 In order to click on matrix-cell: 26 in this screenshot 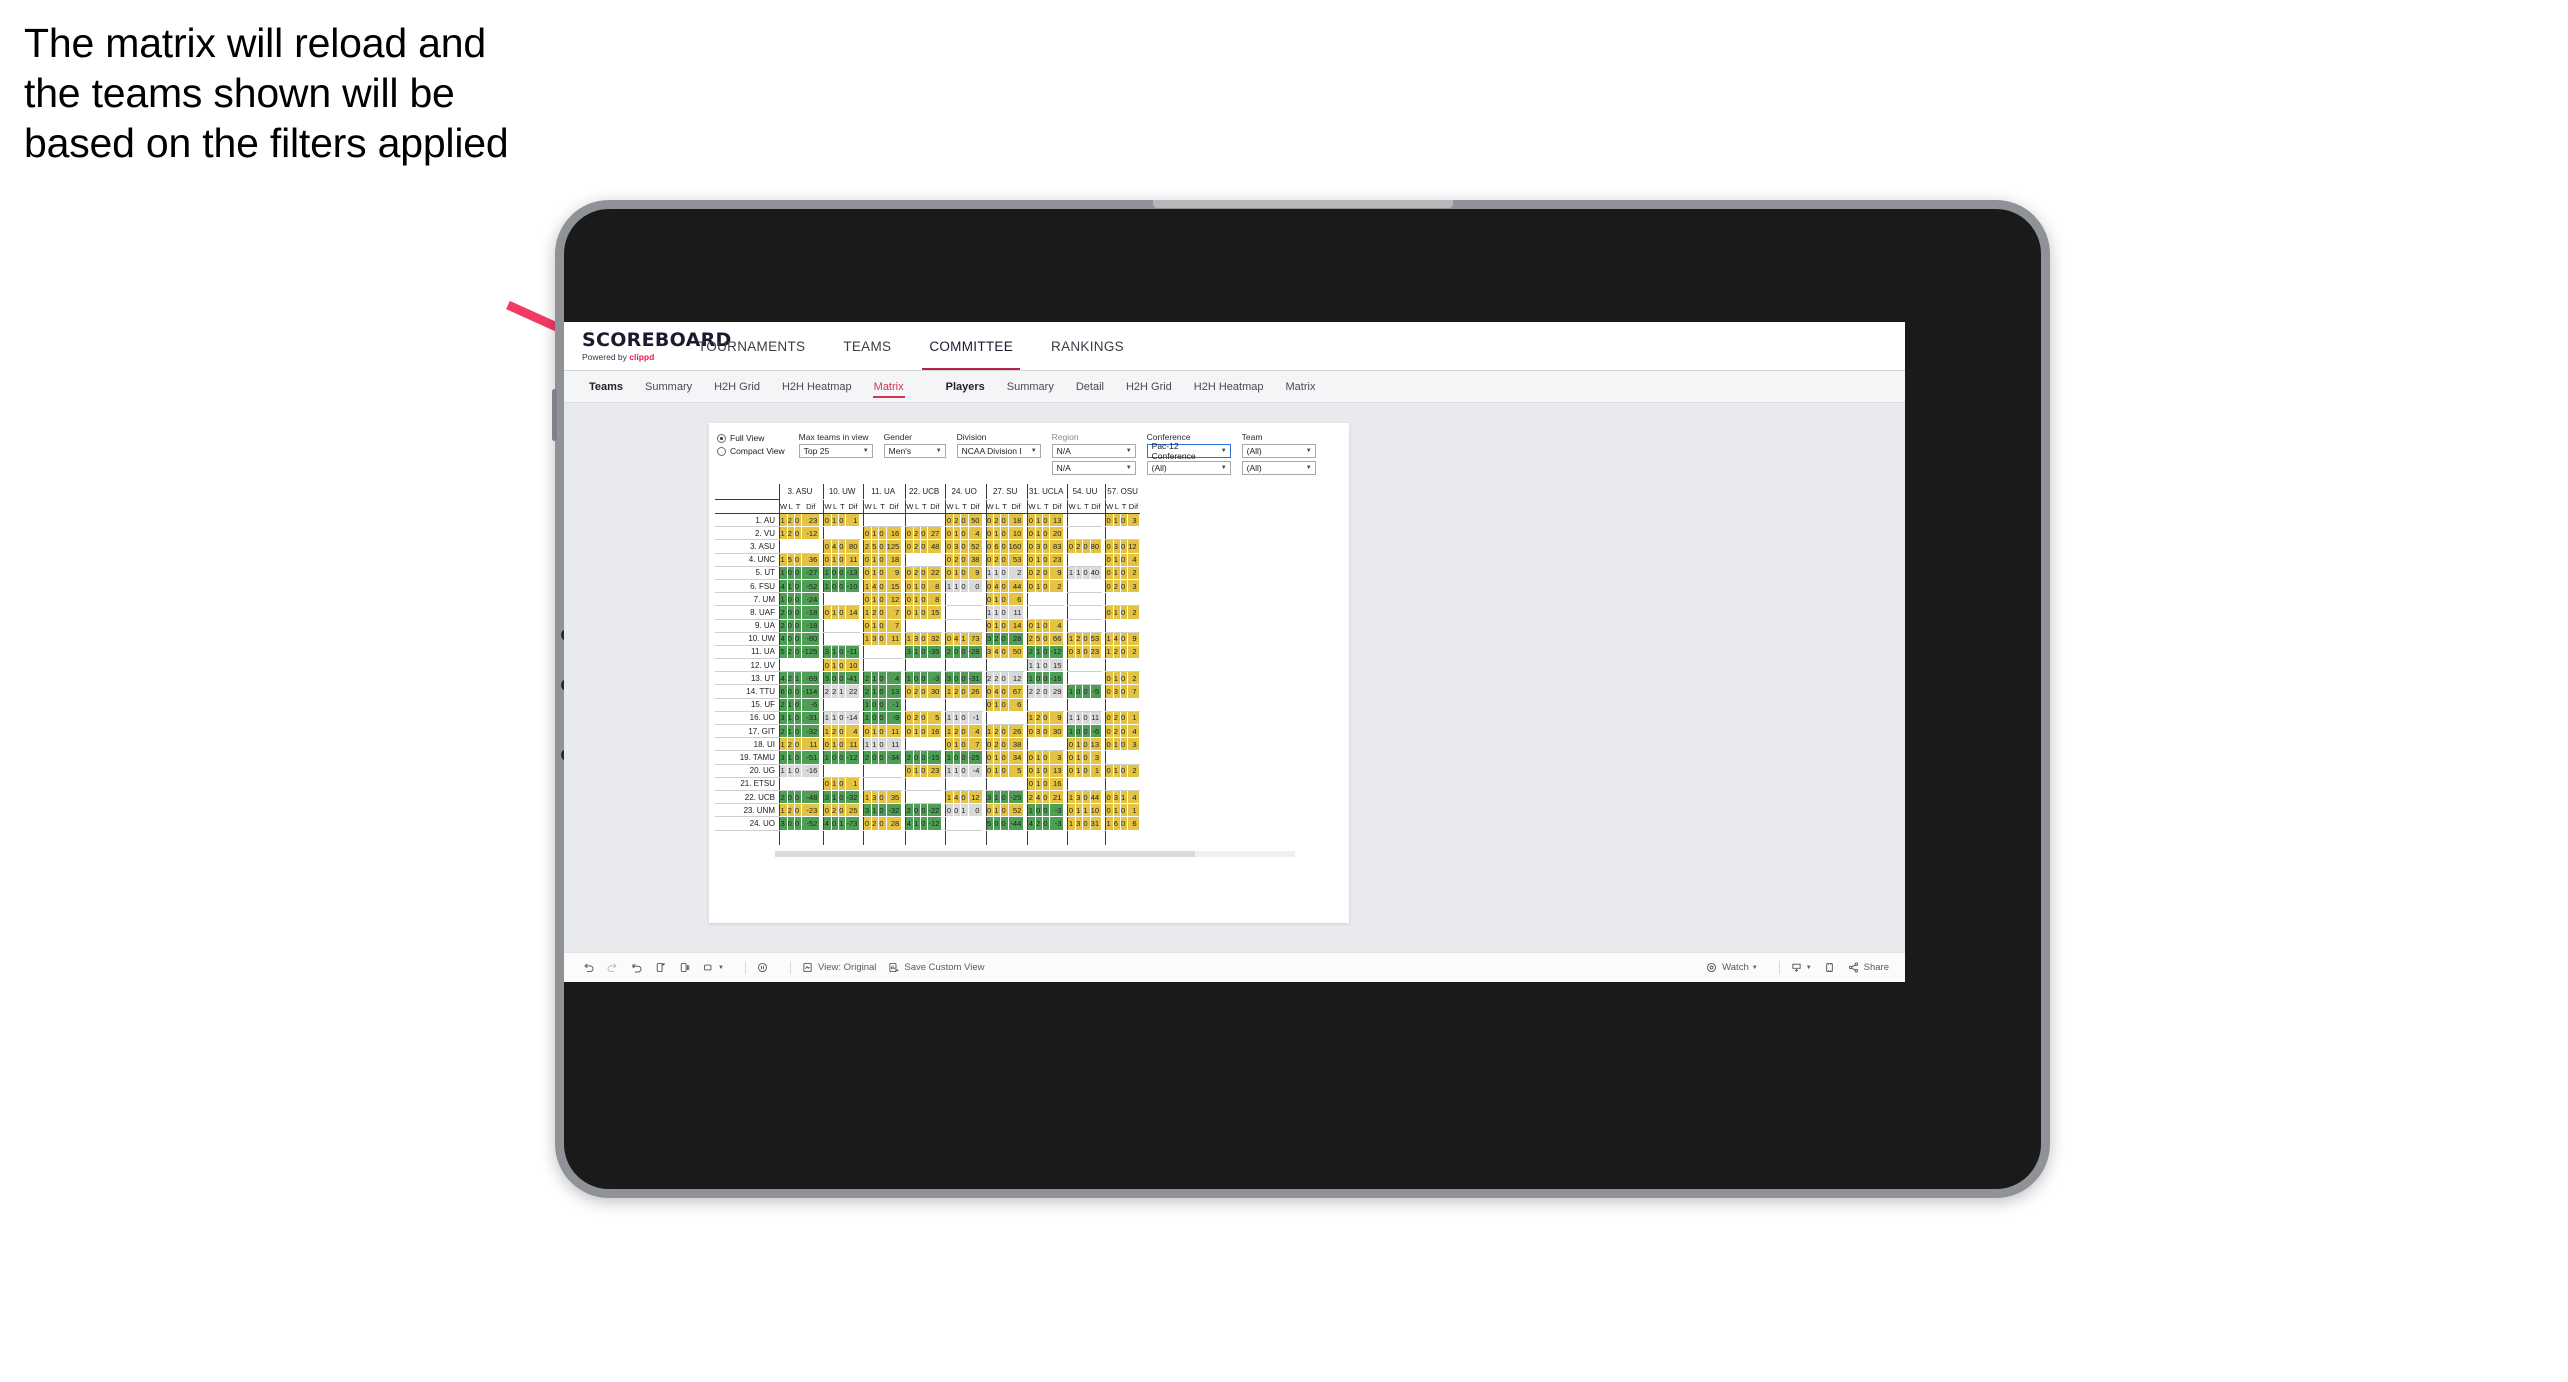, I will do `click(1016, 731)`.